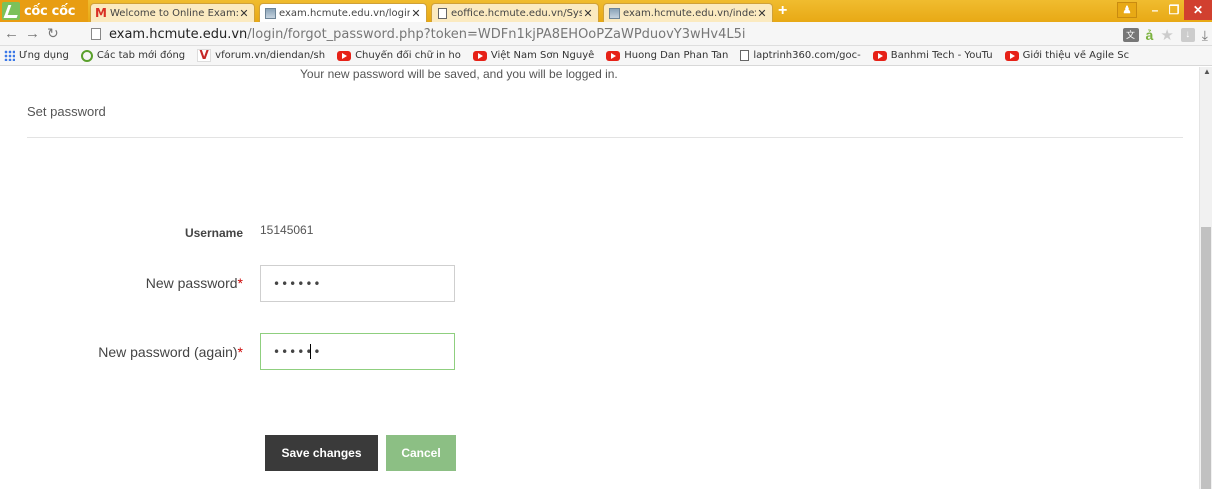 The height and width of the screenshot is (489, 1212). I want to click on bookmark-label: Việt Nam Sơn Nguyễ, so click(542, 55).